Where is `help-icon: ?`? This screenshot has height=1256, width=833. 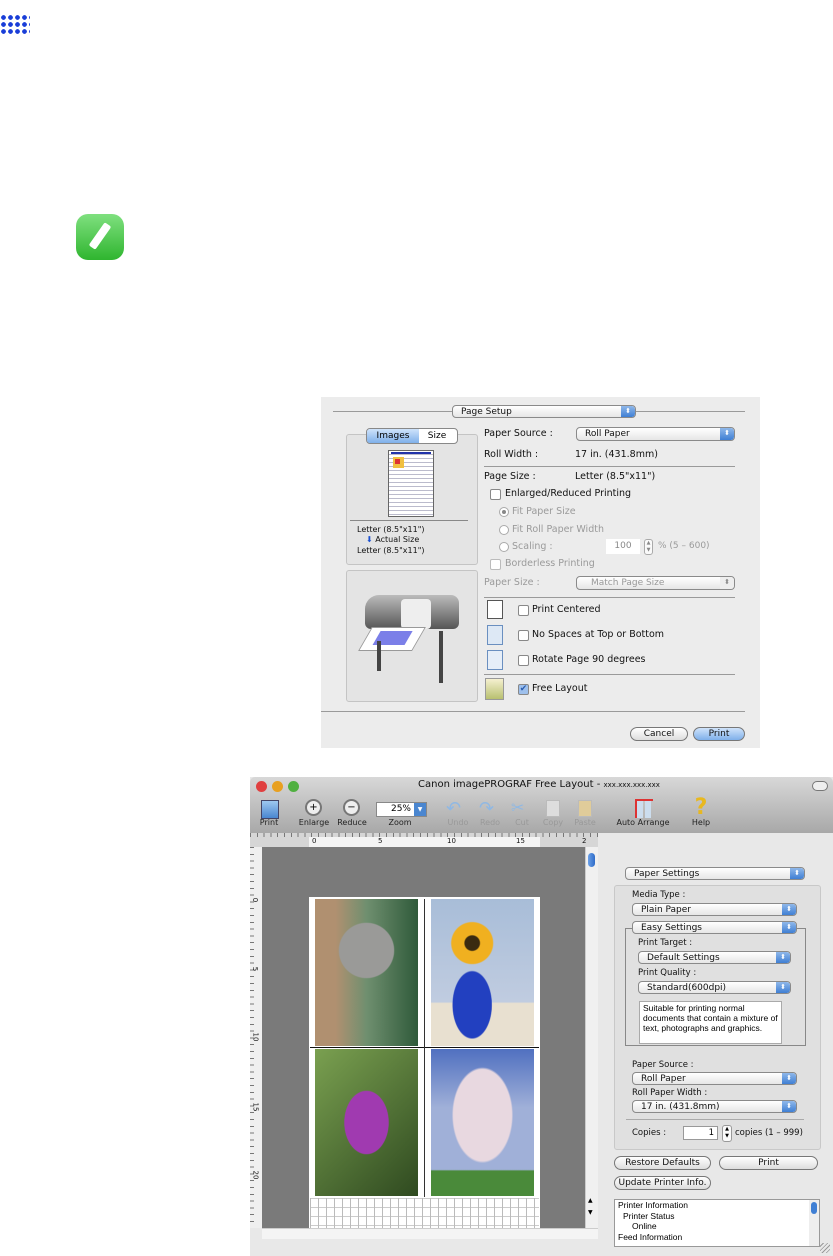
help-icon: ? is located at coordinates (701, 807).